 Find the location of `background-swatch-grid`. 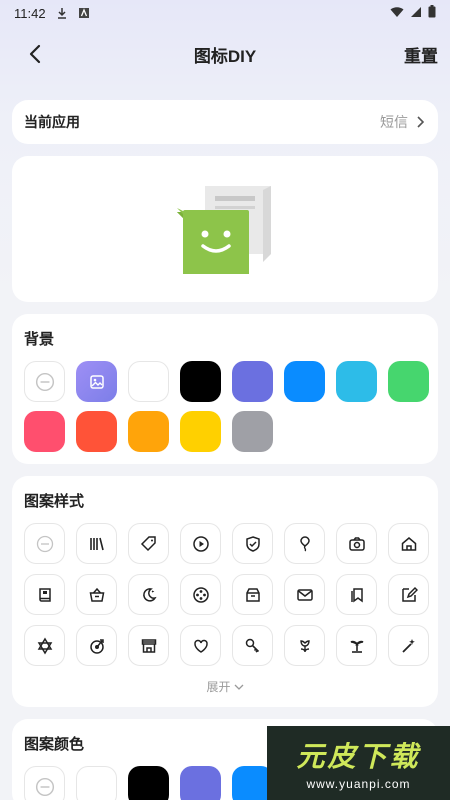

background-swatch-grid is located at coordinates (226, 406).